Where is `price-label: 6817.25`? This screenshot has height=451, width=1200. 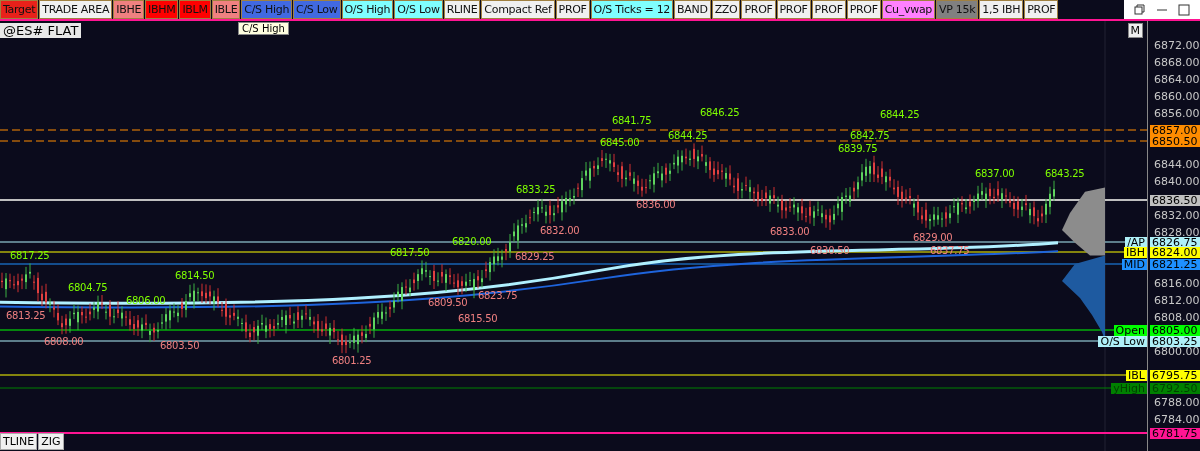
price-label: 6817.25 is located at coordinates (30, 256).